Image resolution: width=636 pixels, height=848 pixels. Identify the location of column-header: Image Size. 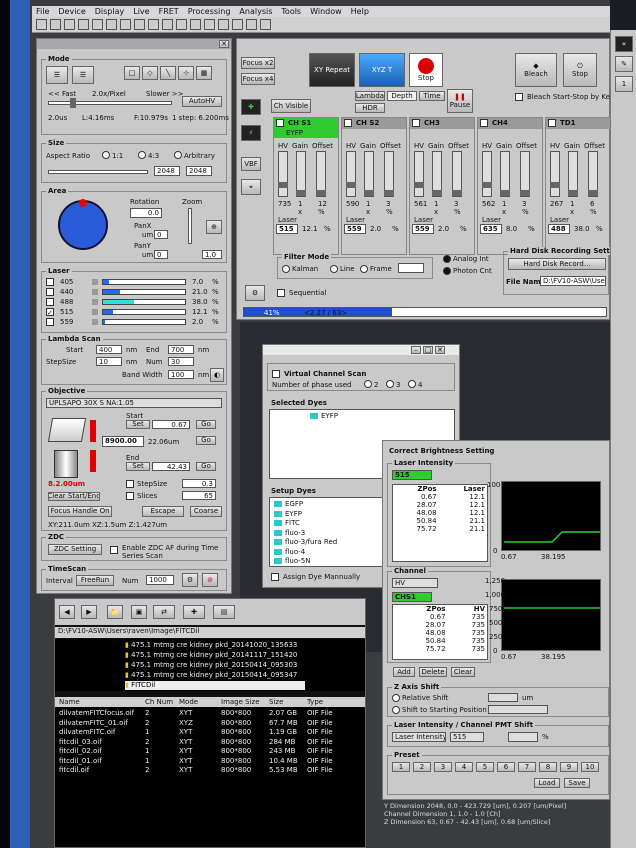
(240, 702).